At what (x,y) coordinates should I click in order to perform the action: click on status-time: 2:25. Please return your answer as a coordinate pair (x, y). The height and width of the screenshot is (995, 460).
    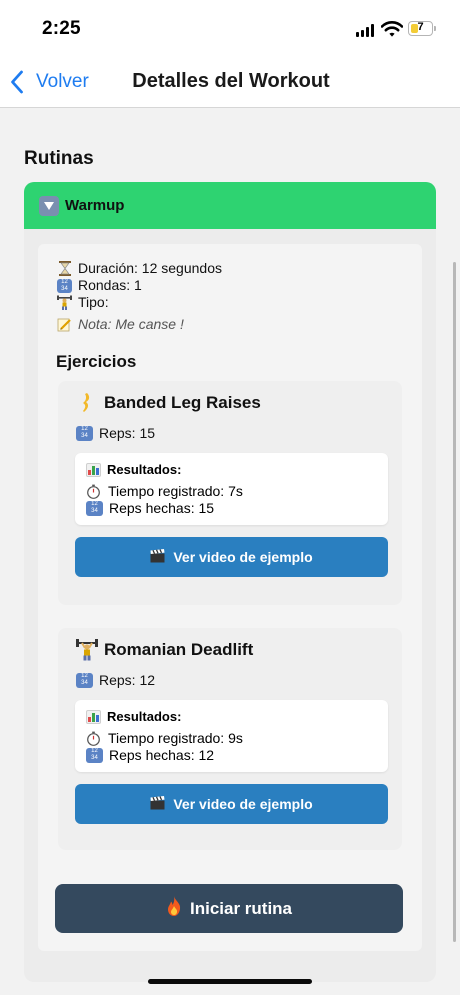
    Looking at the image, I should click on (61, 28).